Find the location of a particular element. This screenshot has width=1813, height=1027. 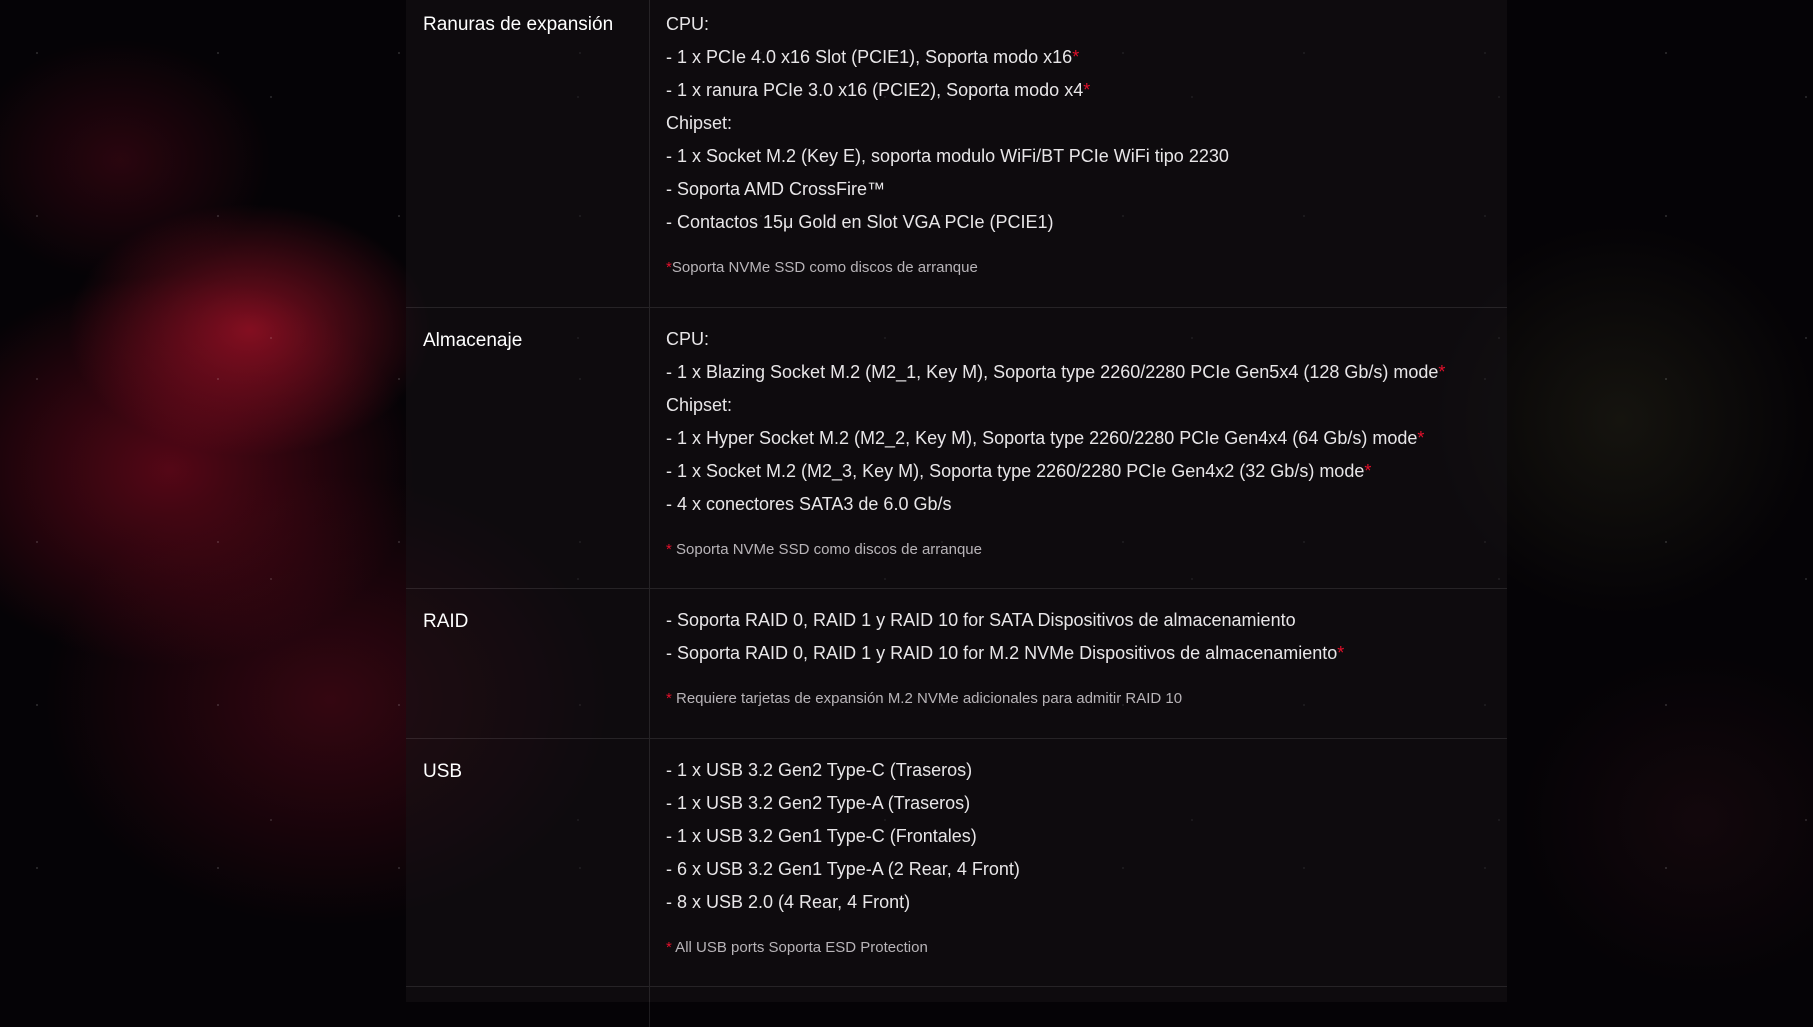

spec-label-text: USB is located at coordinates (443, 771).